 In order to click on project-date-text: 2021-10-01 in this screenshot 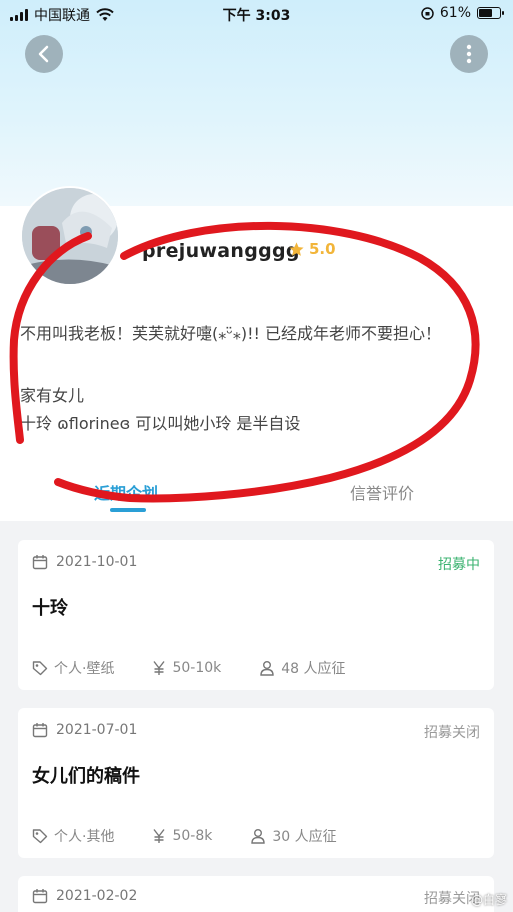, I will do `click(97, 562)`.